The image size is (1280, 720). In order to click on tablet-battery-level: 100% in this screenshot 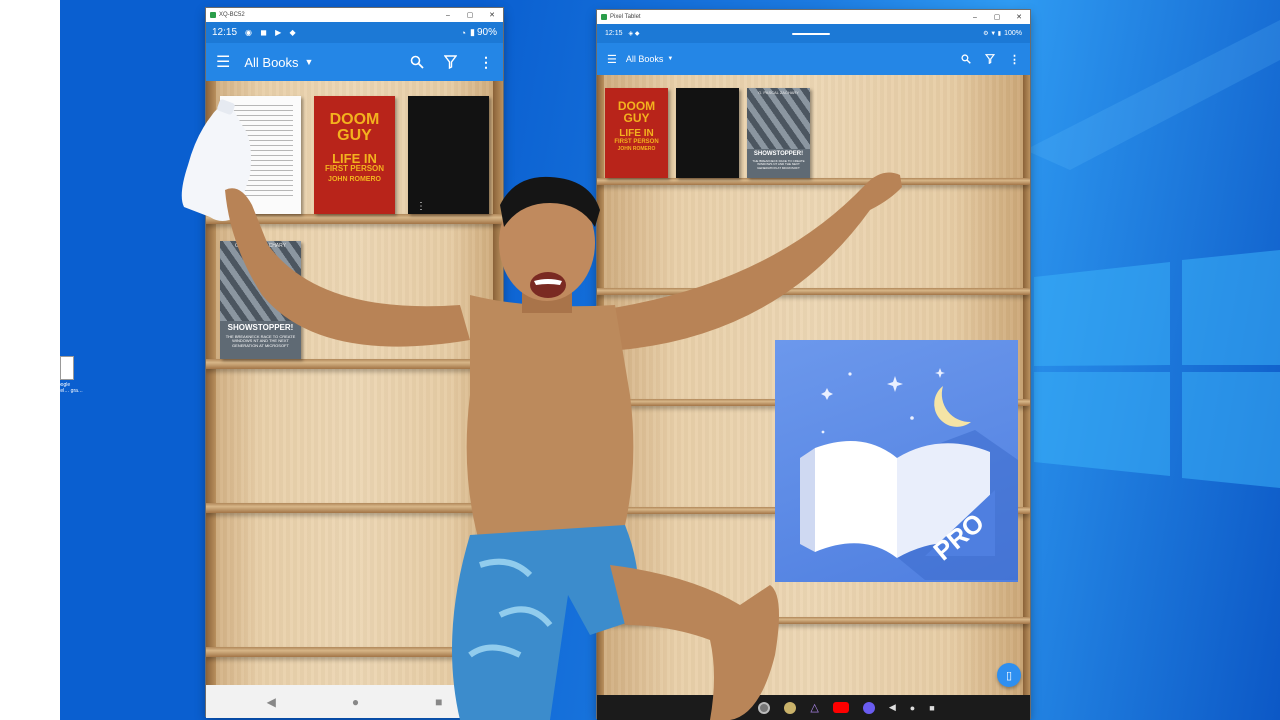, I will do `click(1013, 33)`.